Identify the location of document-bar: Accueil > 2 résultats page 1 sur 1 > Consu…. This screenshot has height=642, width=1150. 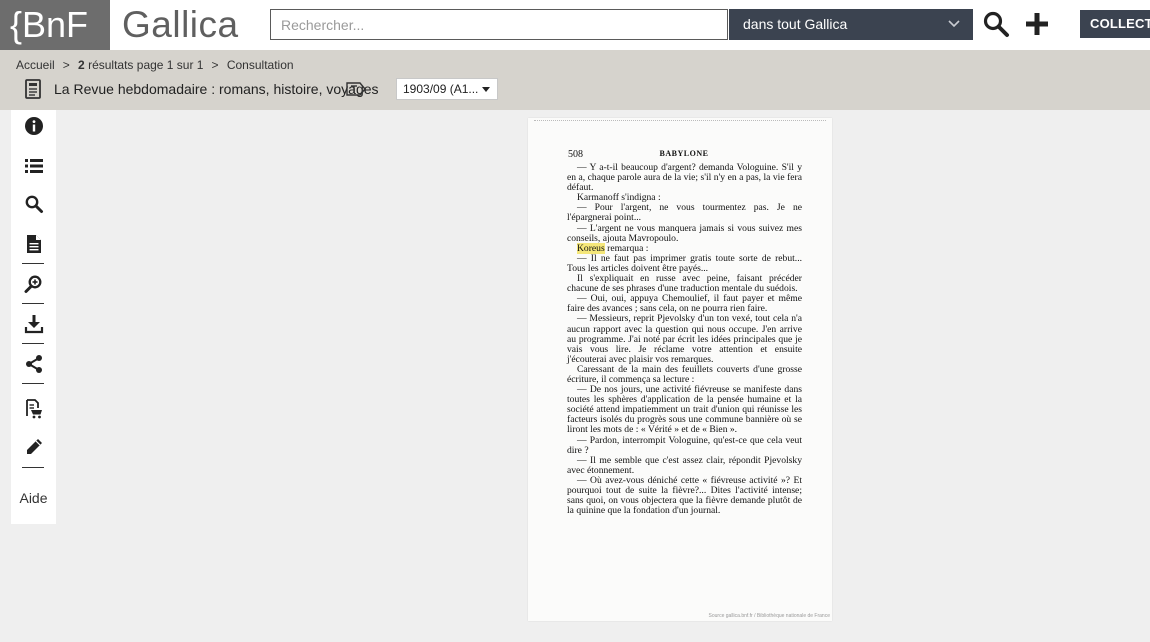
(575, 80).